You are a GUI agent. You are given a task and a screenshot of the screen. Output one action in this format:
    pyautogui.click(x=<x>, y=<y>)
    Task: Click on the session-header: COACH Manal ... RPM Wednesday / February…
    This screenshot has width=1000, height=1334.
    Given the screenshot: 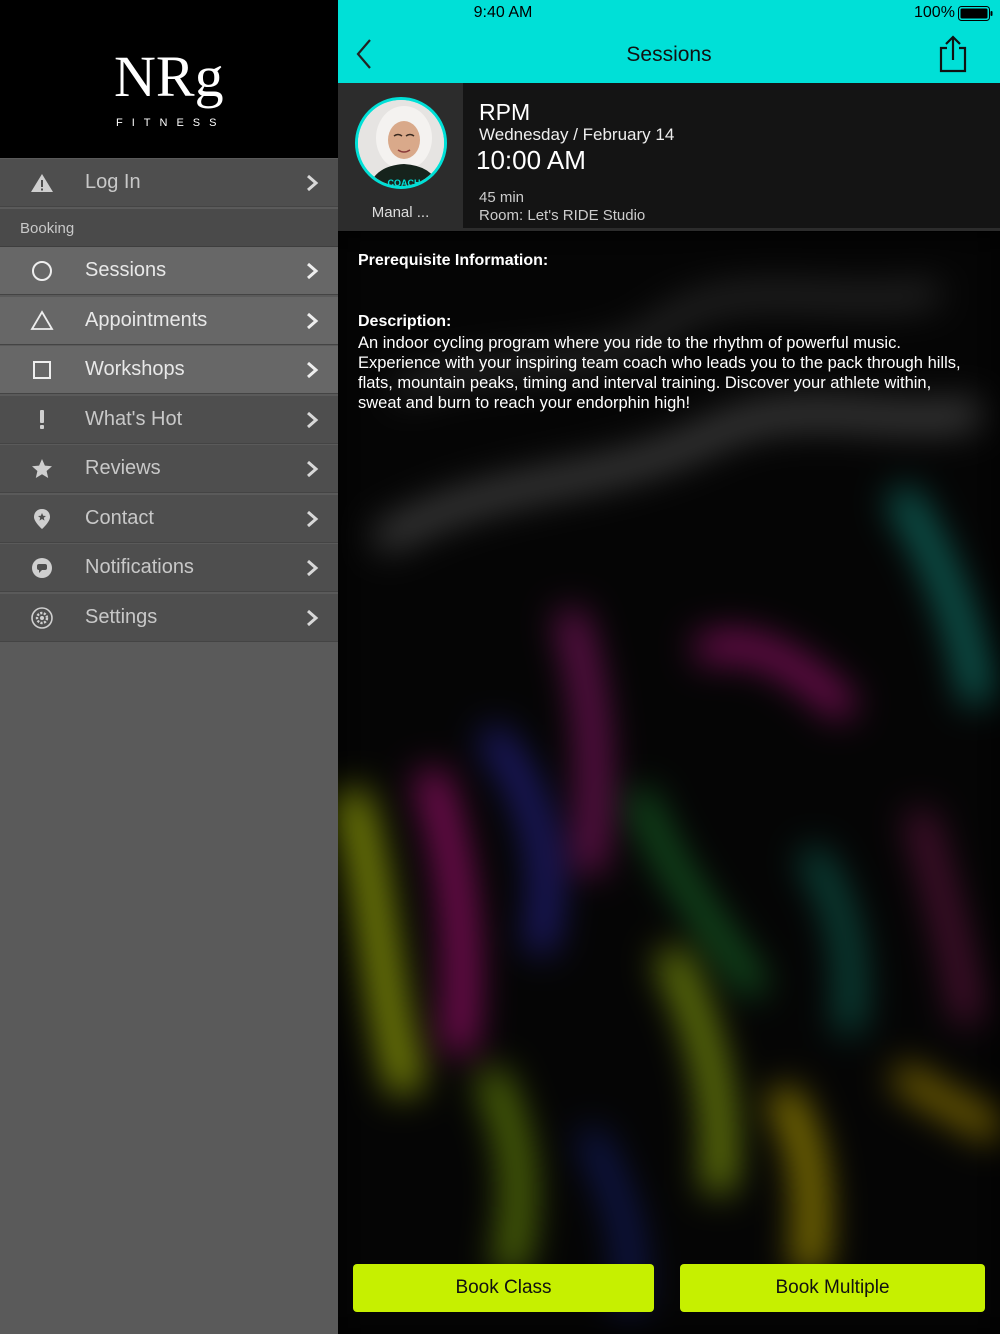 What is the action you would take?
    pyautogui.click(x=669, y=157)
    